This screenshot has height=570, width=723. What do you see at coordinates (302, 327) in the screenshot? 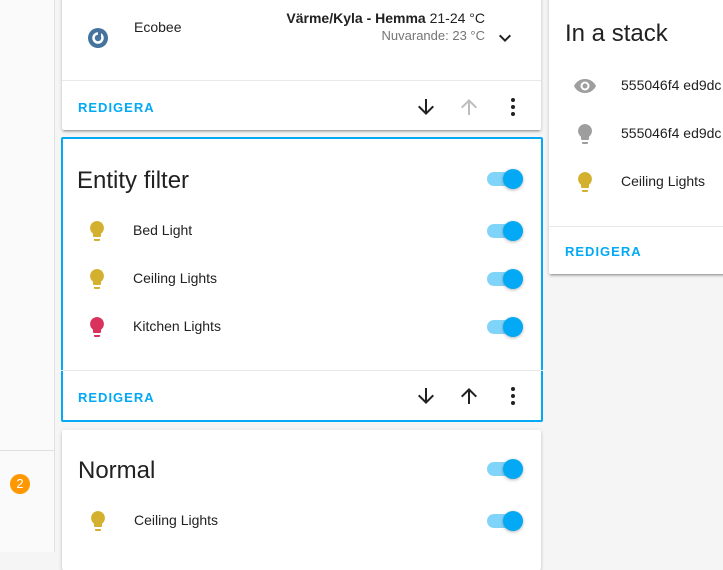
I see `entity-row: Kitchen Lights` at bounding box center [302, 327].